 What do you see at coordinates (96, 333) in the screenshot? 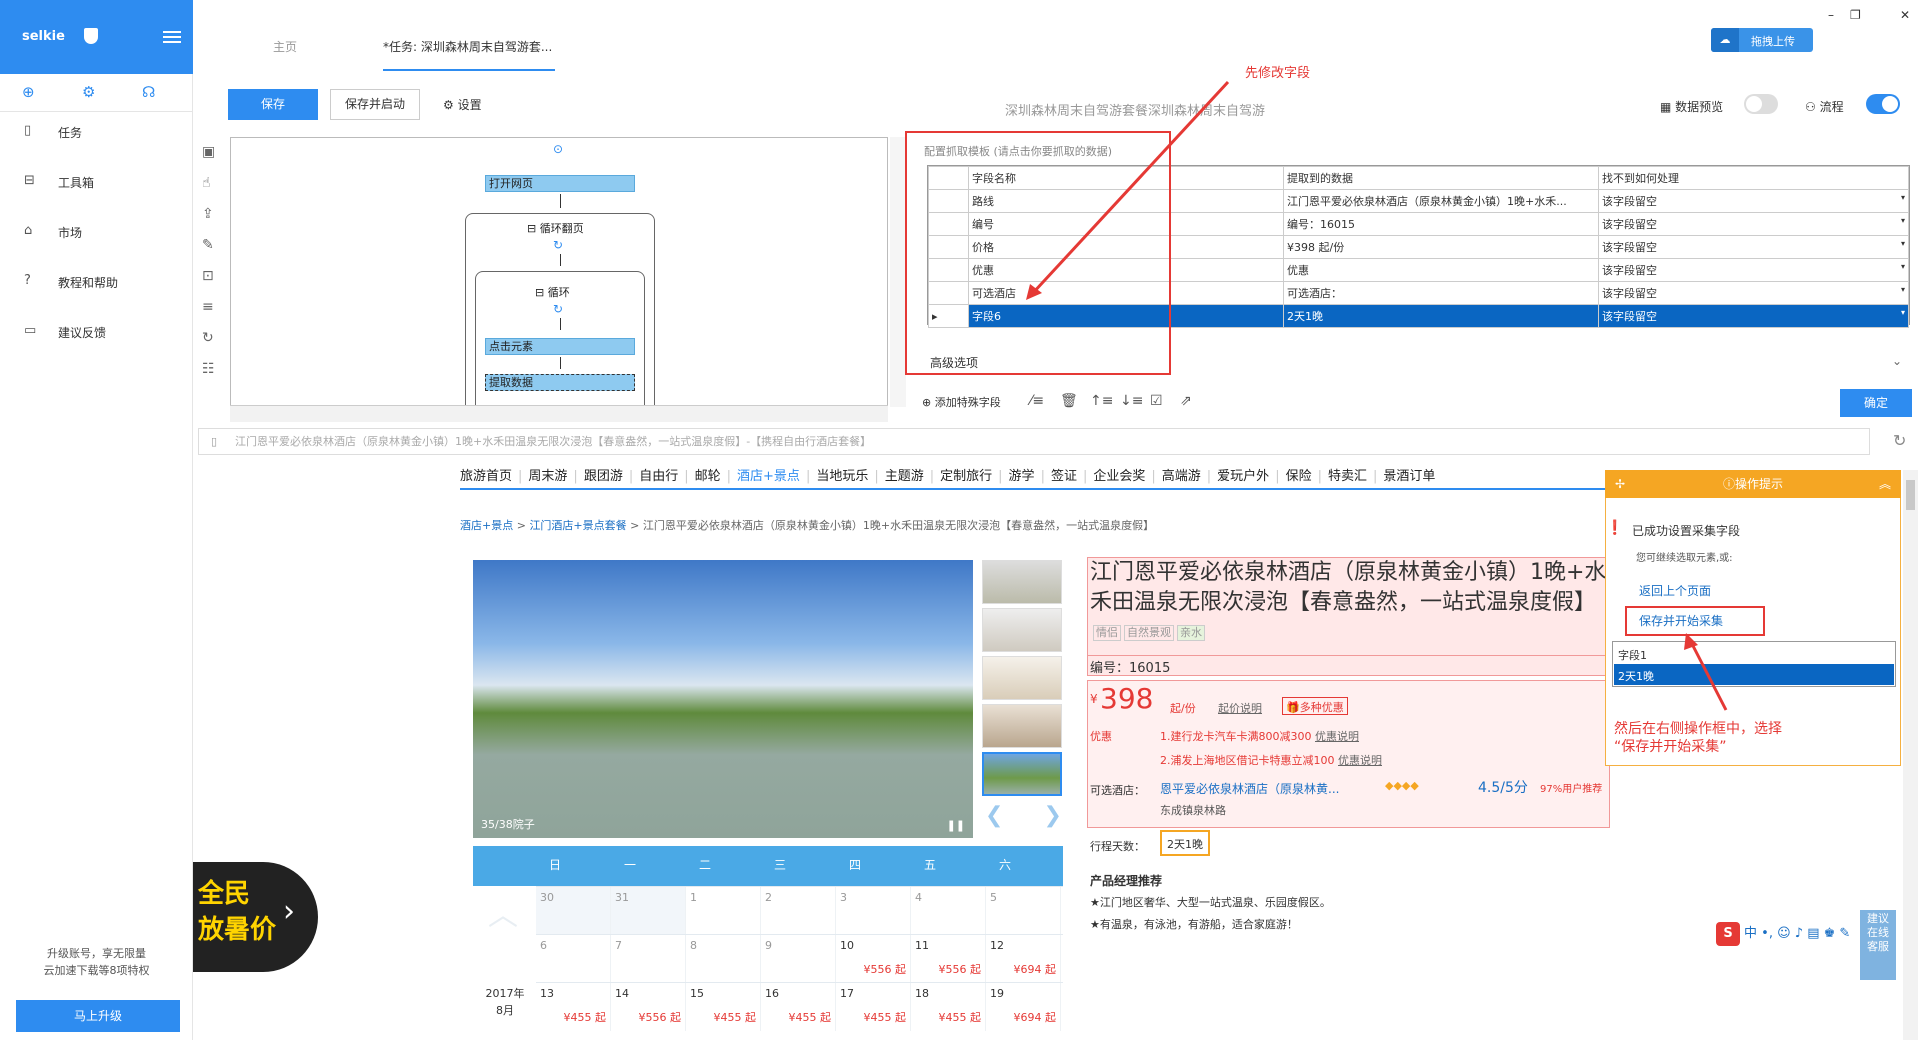
I see `sidebar-item-feedback: ▭ 建议反馈` at bounding box center [96, 333].